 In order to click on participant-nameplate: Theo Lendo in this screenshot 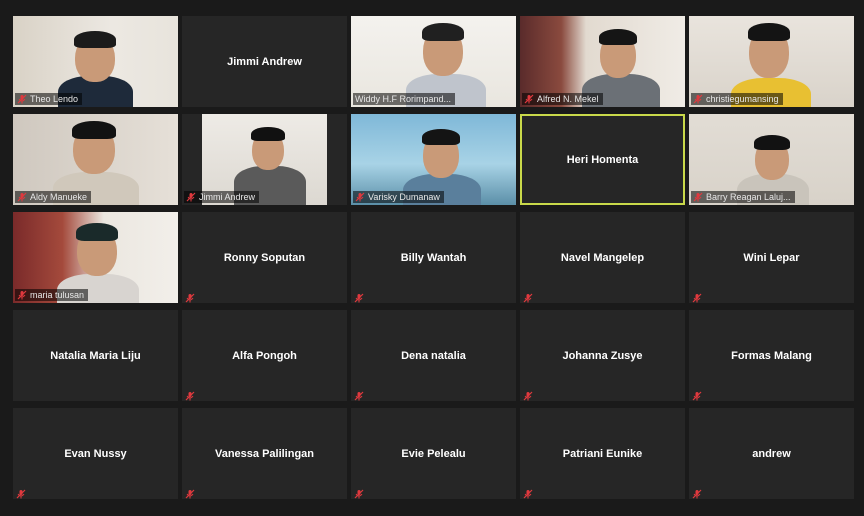, I will do `click(49, 99)`.